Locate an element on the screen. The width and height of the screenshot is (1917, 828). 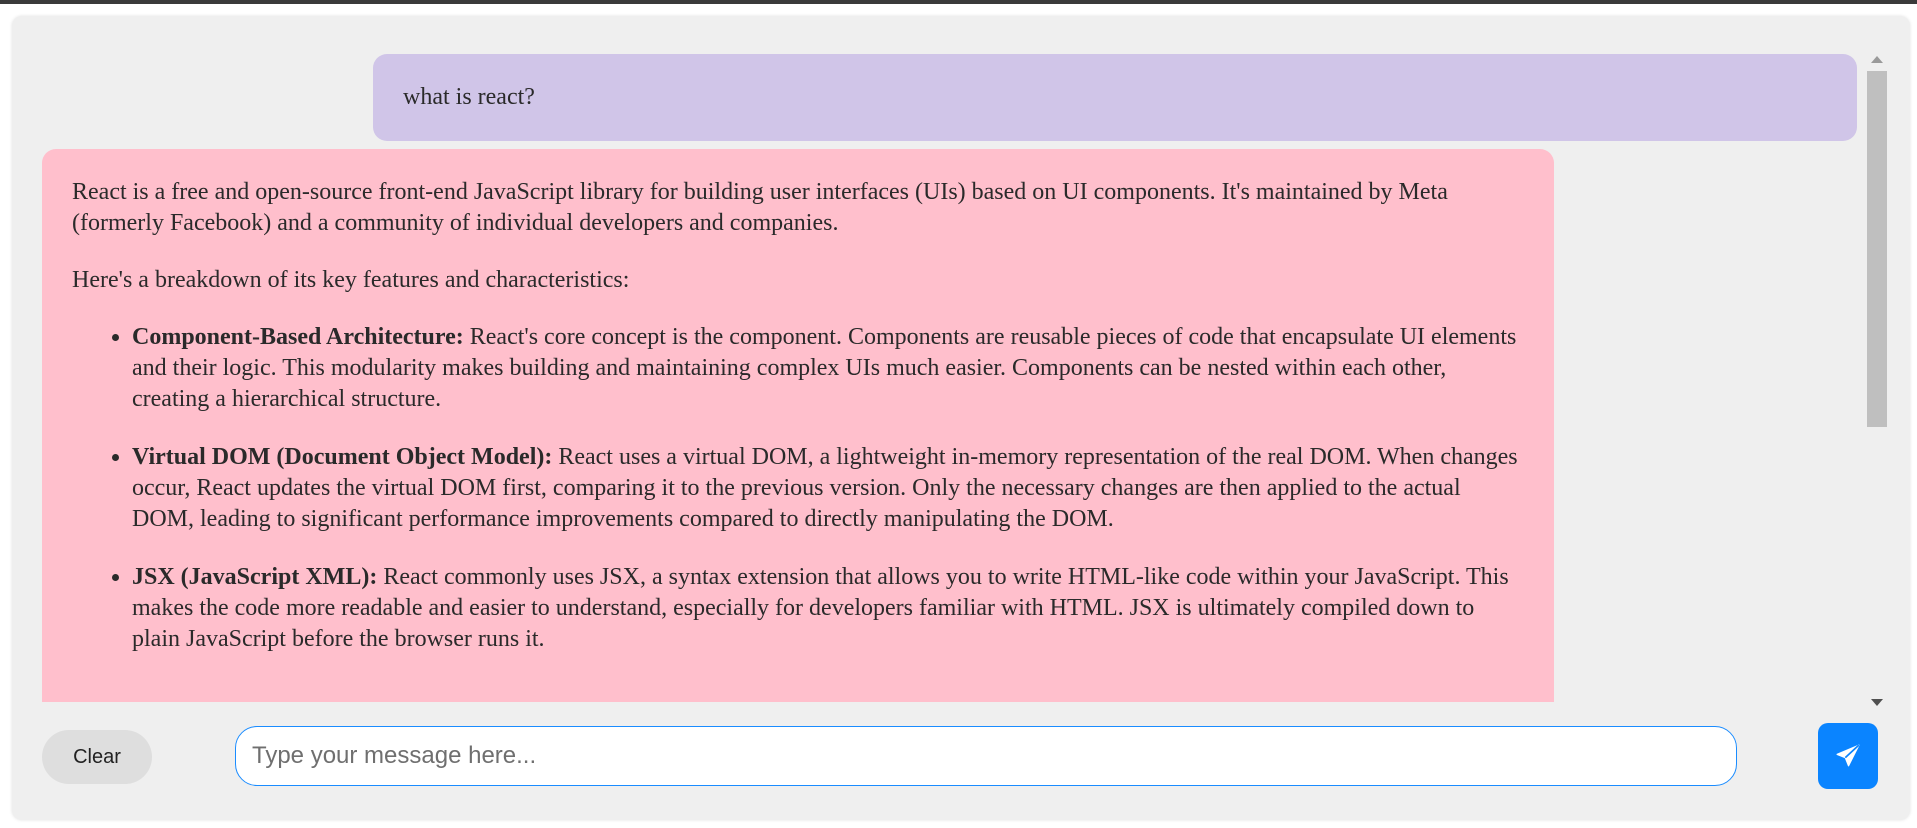
message-input is located at coordinates (986, 756).